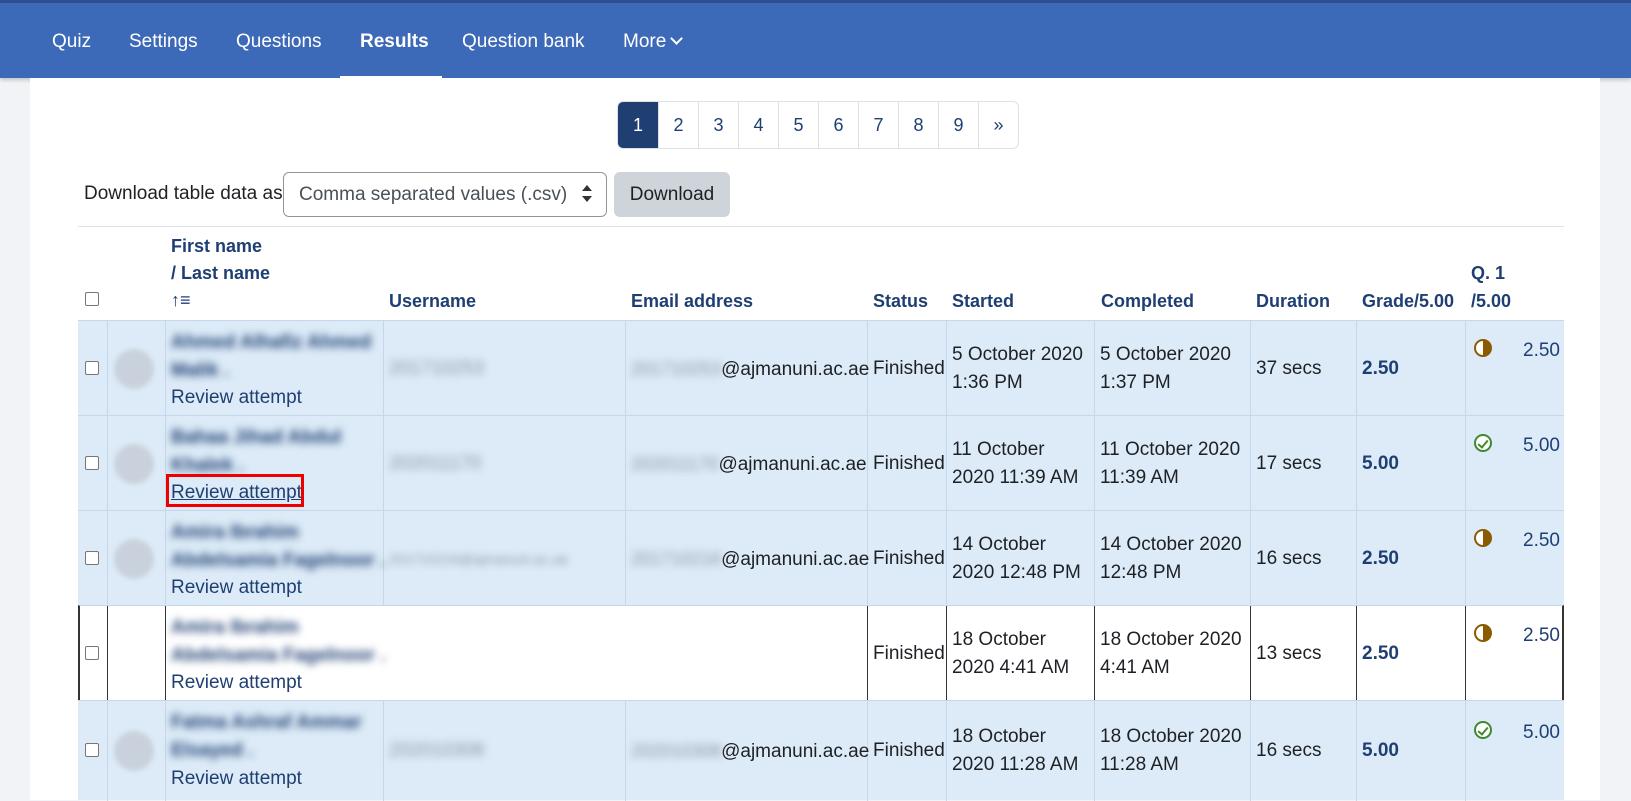  Describe the element at coordinates (998, 125) in the screenshot. I see `page-next: »` at that location.